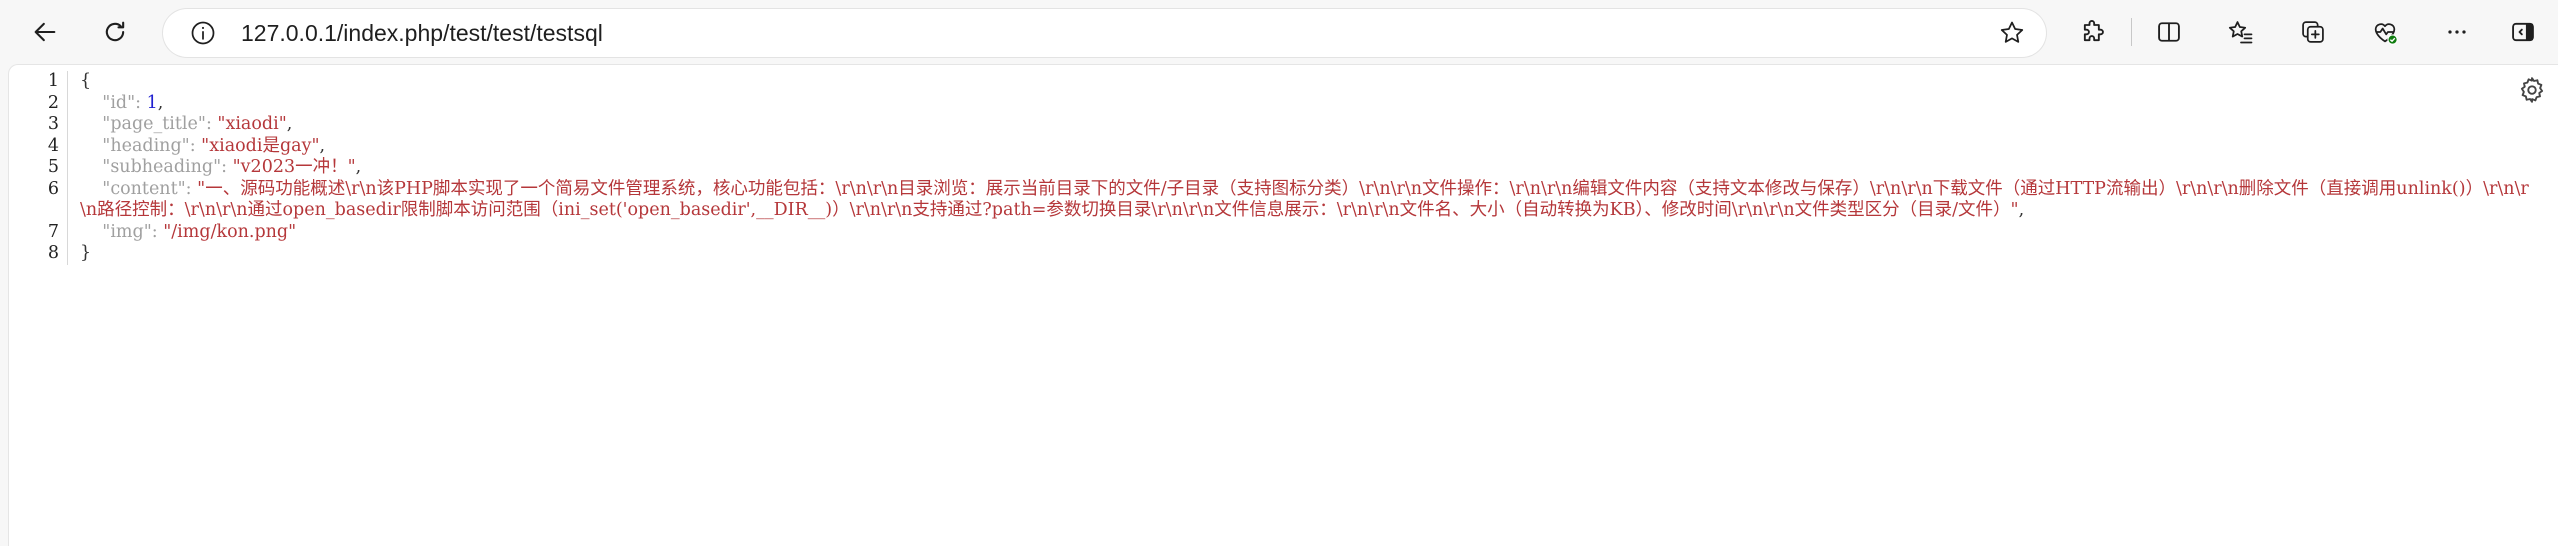  I want to click on url-text: 127.0.0.1/index.php/test/test/testsql, so click(422, 33).